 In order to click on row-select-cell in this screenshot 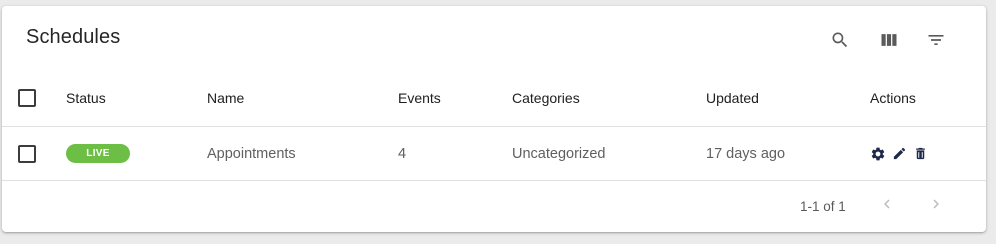, I will do `click(27, 153)`.